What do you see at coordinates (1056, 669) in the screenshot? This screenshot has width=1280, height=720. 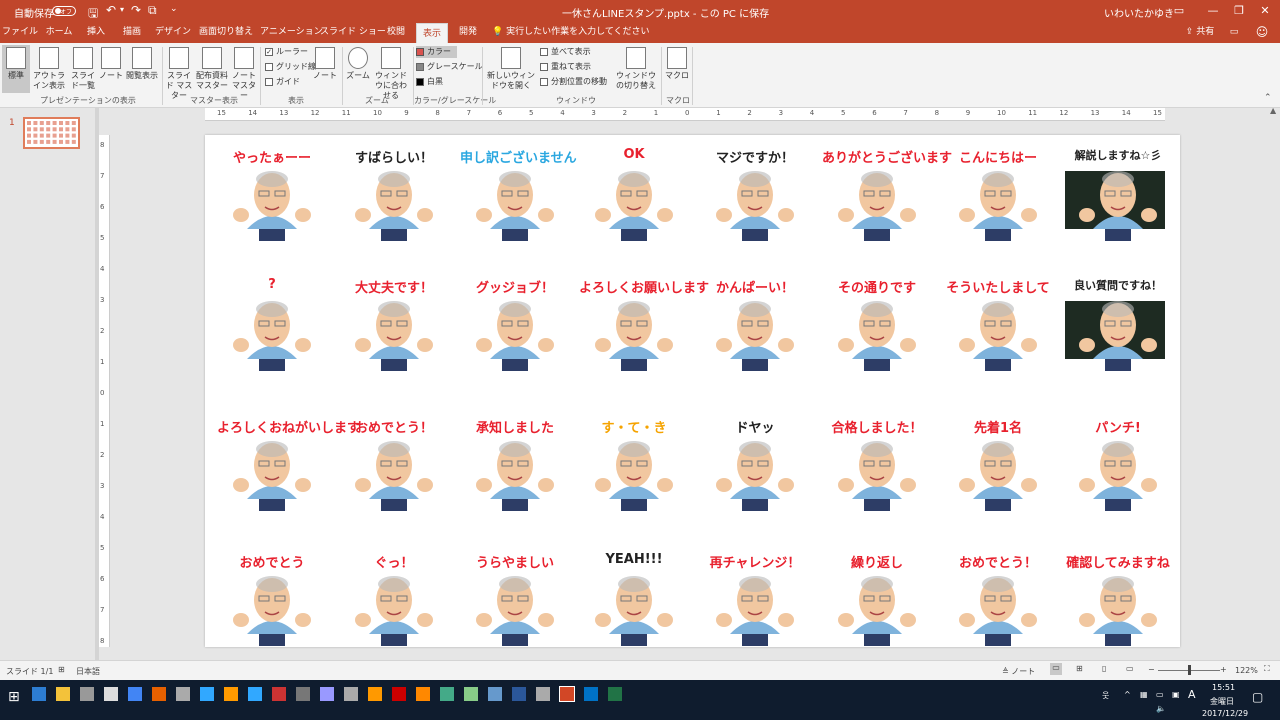 I see `normal-view-status-icon: ▭` at bounding box center [1056, 669].